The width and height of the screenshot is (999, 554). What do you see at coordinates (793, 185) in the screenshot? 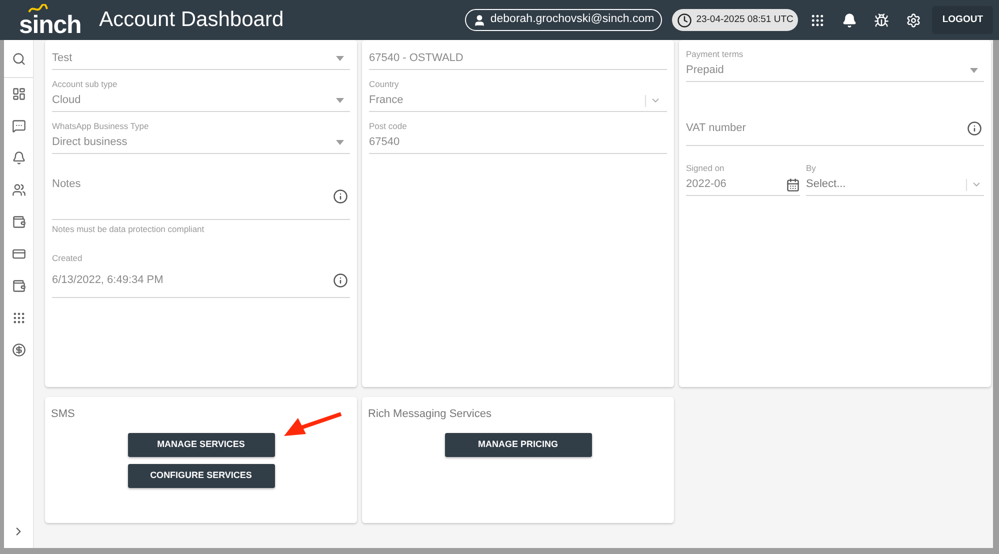
I see `calendar-icon` at bounding box center [793, 185].